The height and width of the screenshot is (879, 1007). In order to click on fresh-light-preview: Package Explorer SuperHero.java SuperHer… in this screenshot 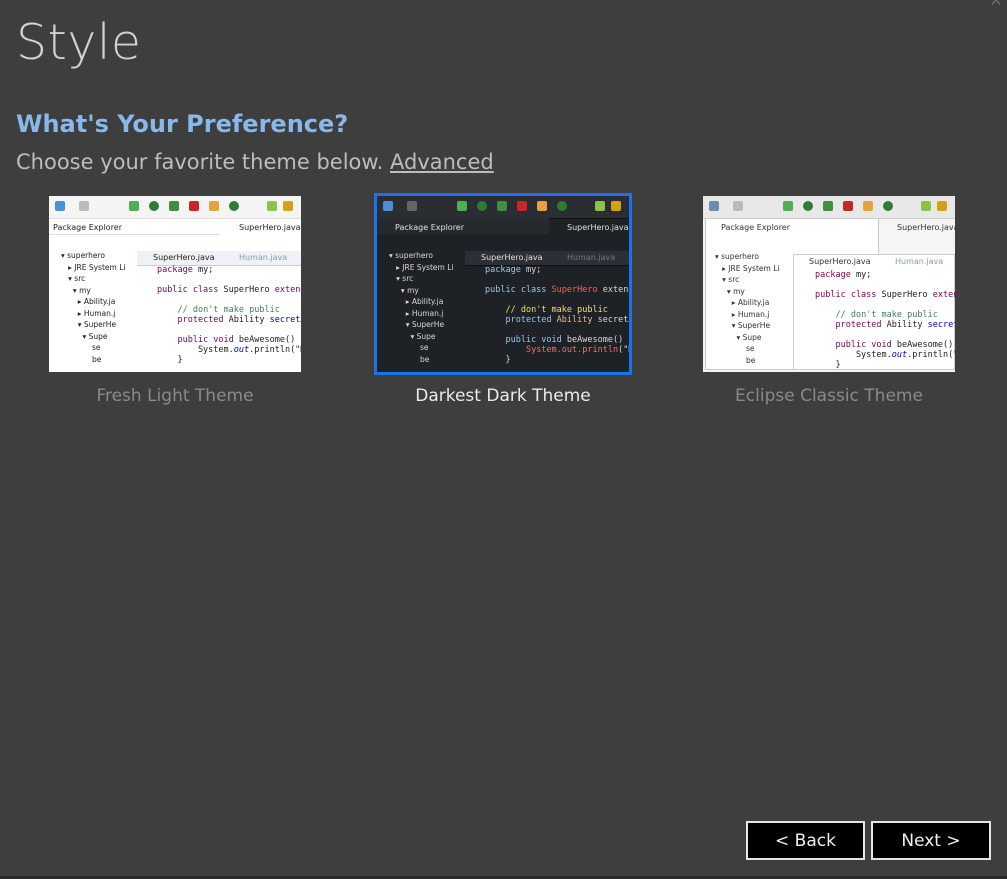, I will do `click(175, 284)`.